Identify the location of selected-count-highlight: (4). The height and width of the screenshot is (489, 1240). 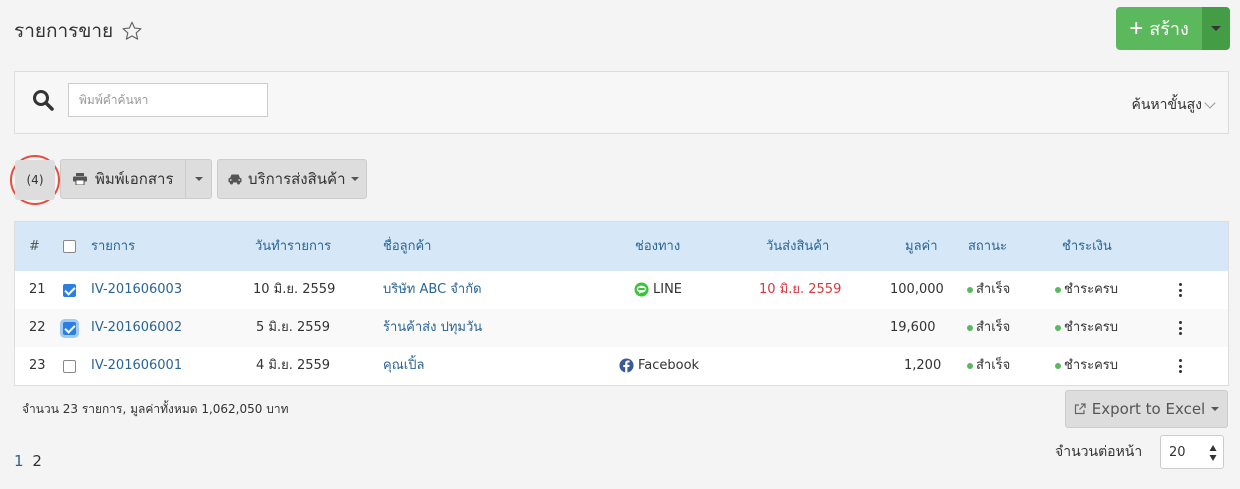
(35, 180).